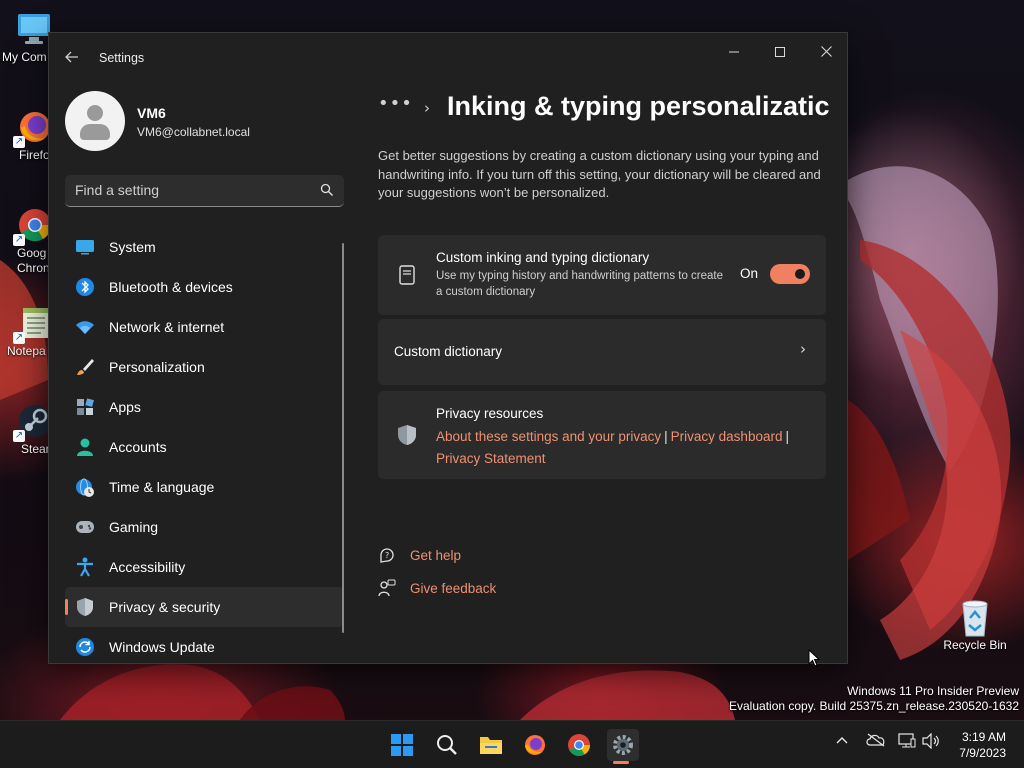 The width and height of the screenshot is (1024, 768). Describe the element at coordinates (407, 275) in the screenshot. I see `dictionary-icon` at that location.